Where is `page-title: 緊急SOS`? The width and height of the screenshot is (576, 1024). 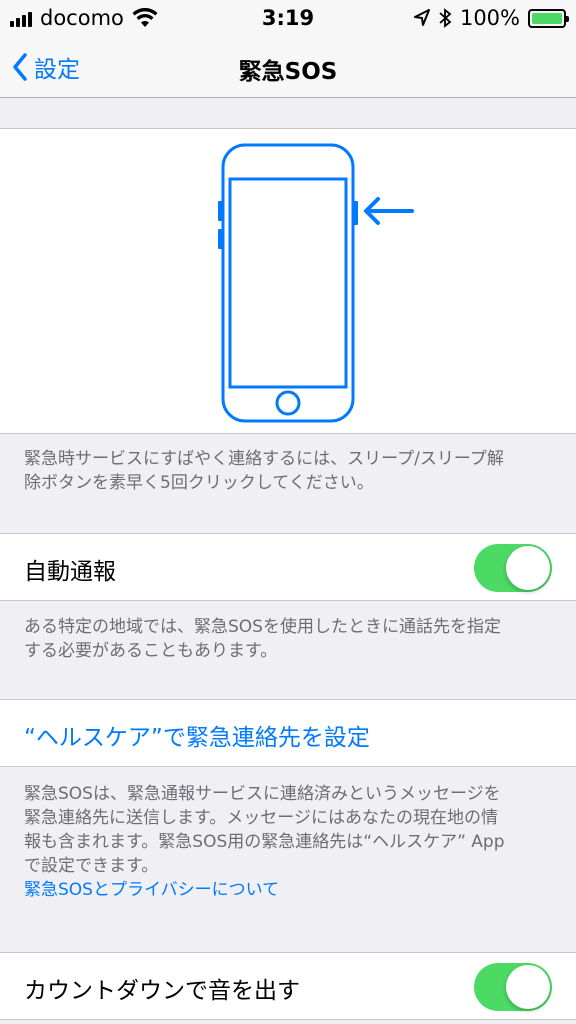 page-title: 緊急SOS is located at coordinates (288, 72).